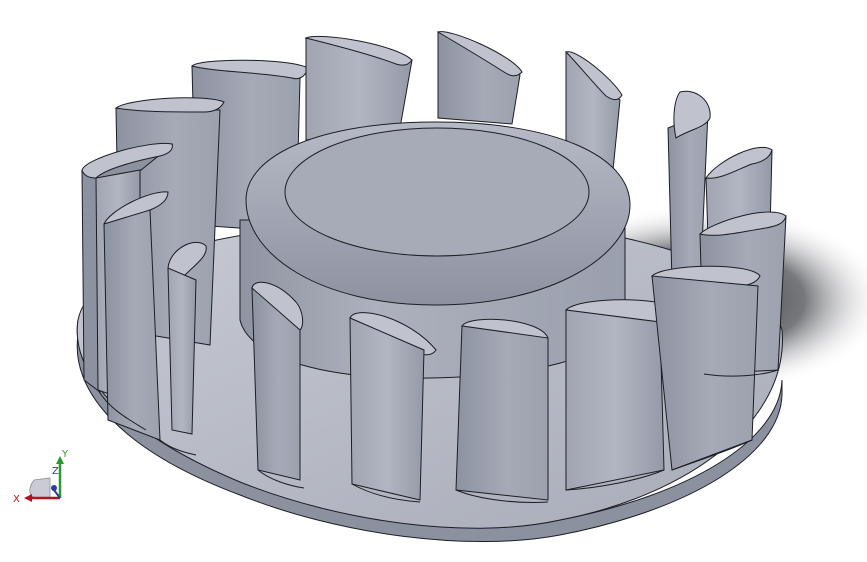 Image resolution: width=867 pixels, height=562 pixels. Describe the element at coordinates (28, 498) in the screenshot. I see `x-axis-arrow-head` at that location.